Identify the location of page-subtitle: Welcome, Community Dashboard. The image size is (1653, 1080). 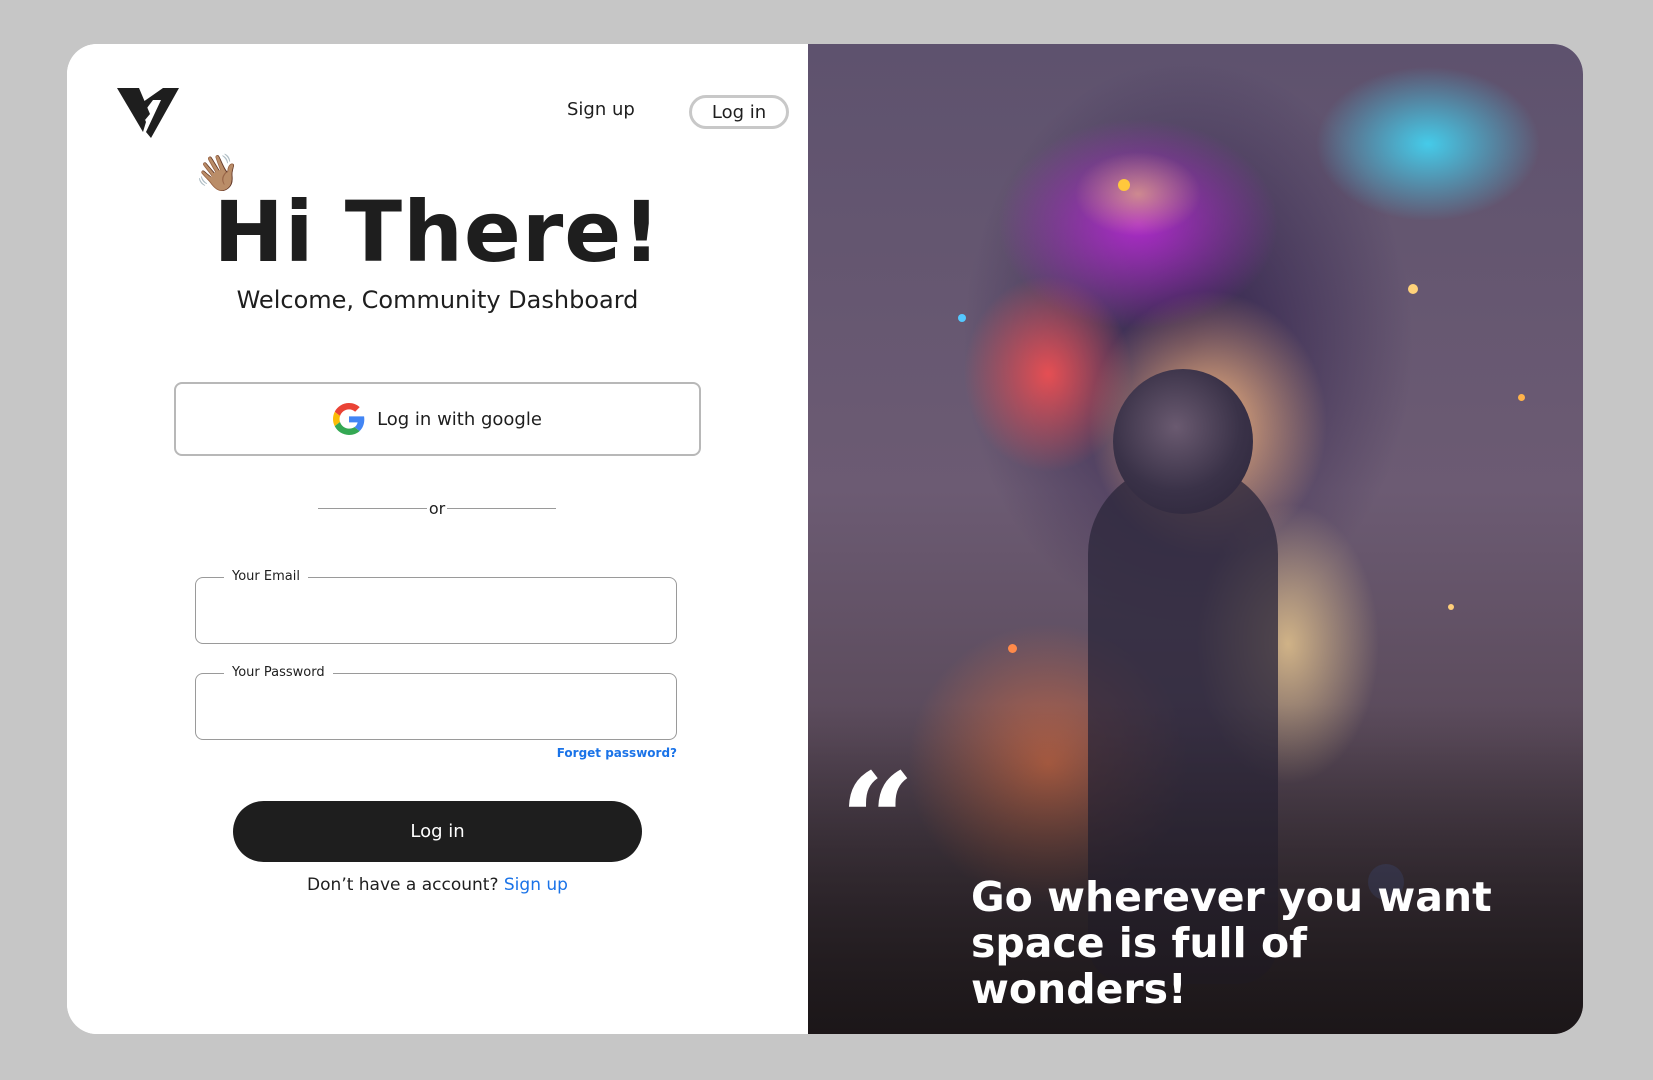
(437, 300).